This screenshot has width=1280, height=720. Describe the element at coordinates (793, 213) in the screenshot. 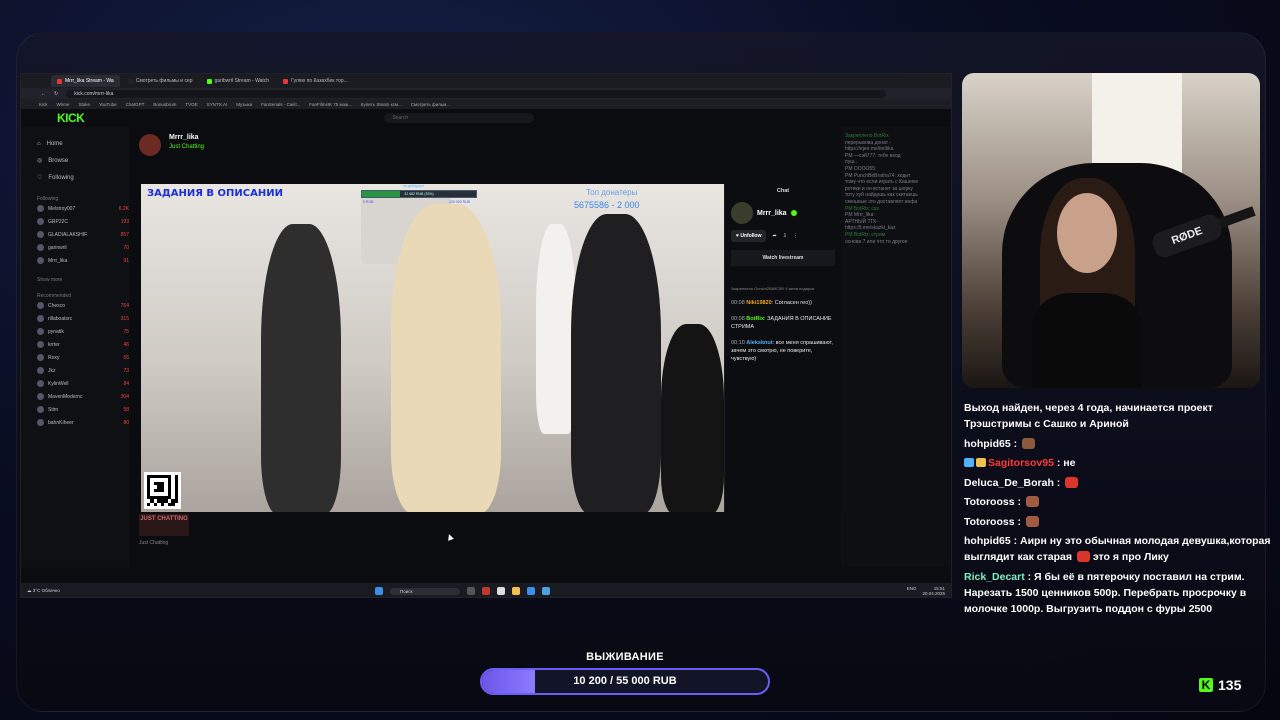

I see `verified-icon` at that location.